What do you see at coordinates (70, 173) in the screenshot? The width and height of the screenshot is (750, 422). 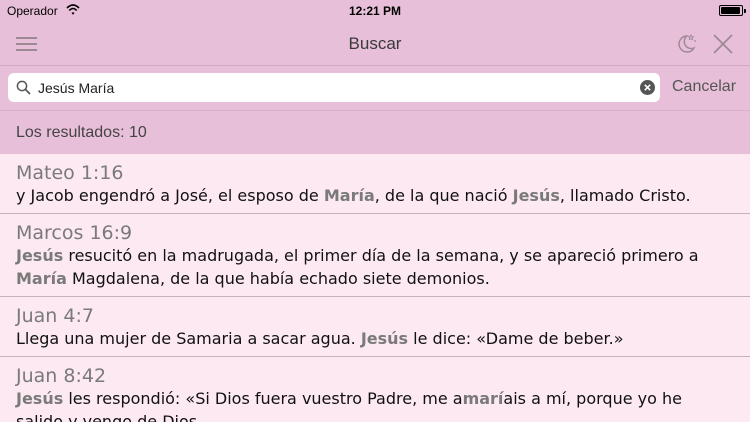 I see `result-reference: Mateo 1:16` at bounding box center [70, 173].